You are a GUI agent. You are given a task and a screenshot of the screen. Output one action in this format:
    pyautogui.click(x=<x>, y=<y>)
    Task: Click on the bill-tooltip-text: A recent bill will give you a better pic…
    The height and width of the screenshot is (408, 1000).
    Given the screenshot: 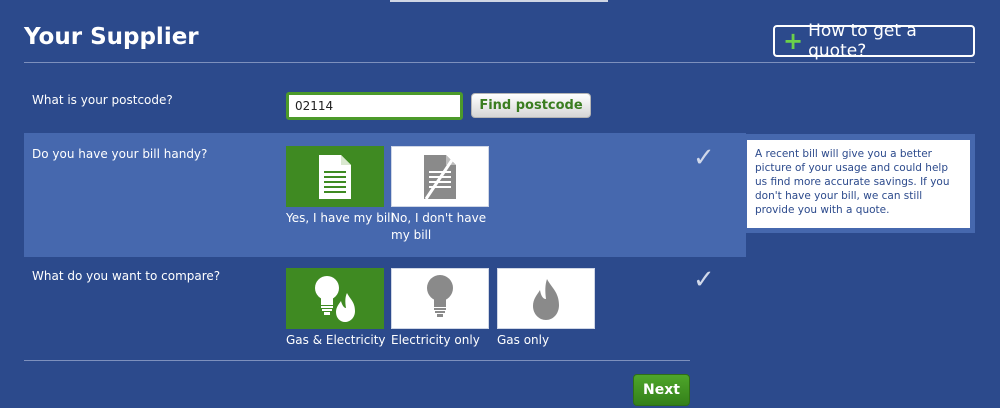 What is the action you would take?
    pyautogui.click(x=858, y=184)
    